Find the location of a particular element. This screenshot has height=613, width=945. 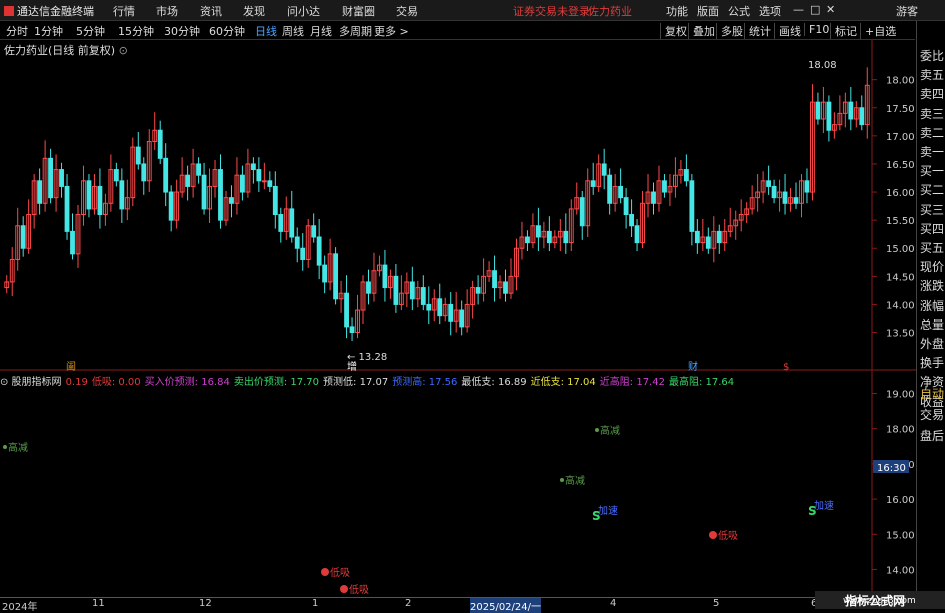

quote-field-label: 买一 is located at coordinates (932, 170).